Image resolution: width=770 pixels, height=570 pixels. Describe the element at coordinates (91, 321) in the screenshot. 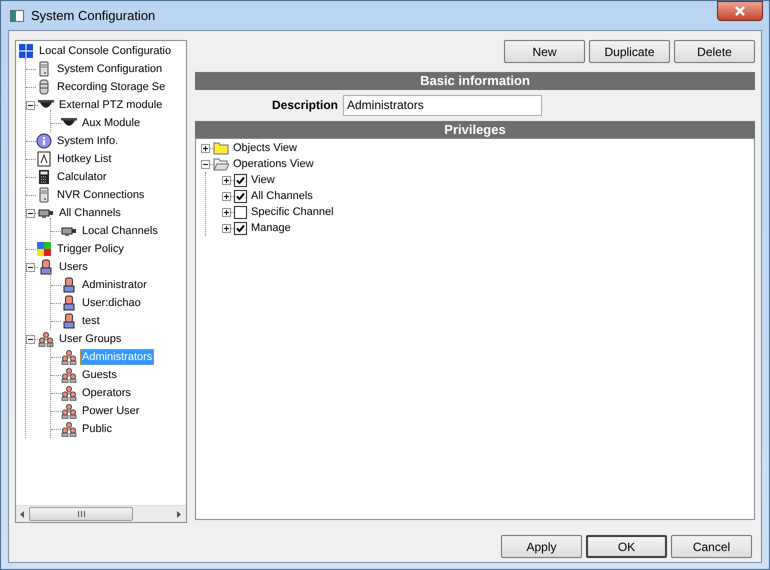

I see `tree-item: test` at that location.